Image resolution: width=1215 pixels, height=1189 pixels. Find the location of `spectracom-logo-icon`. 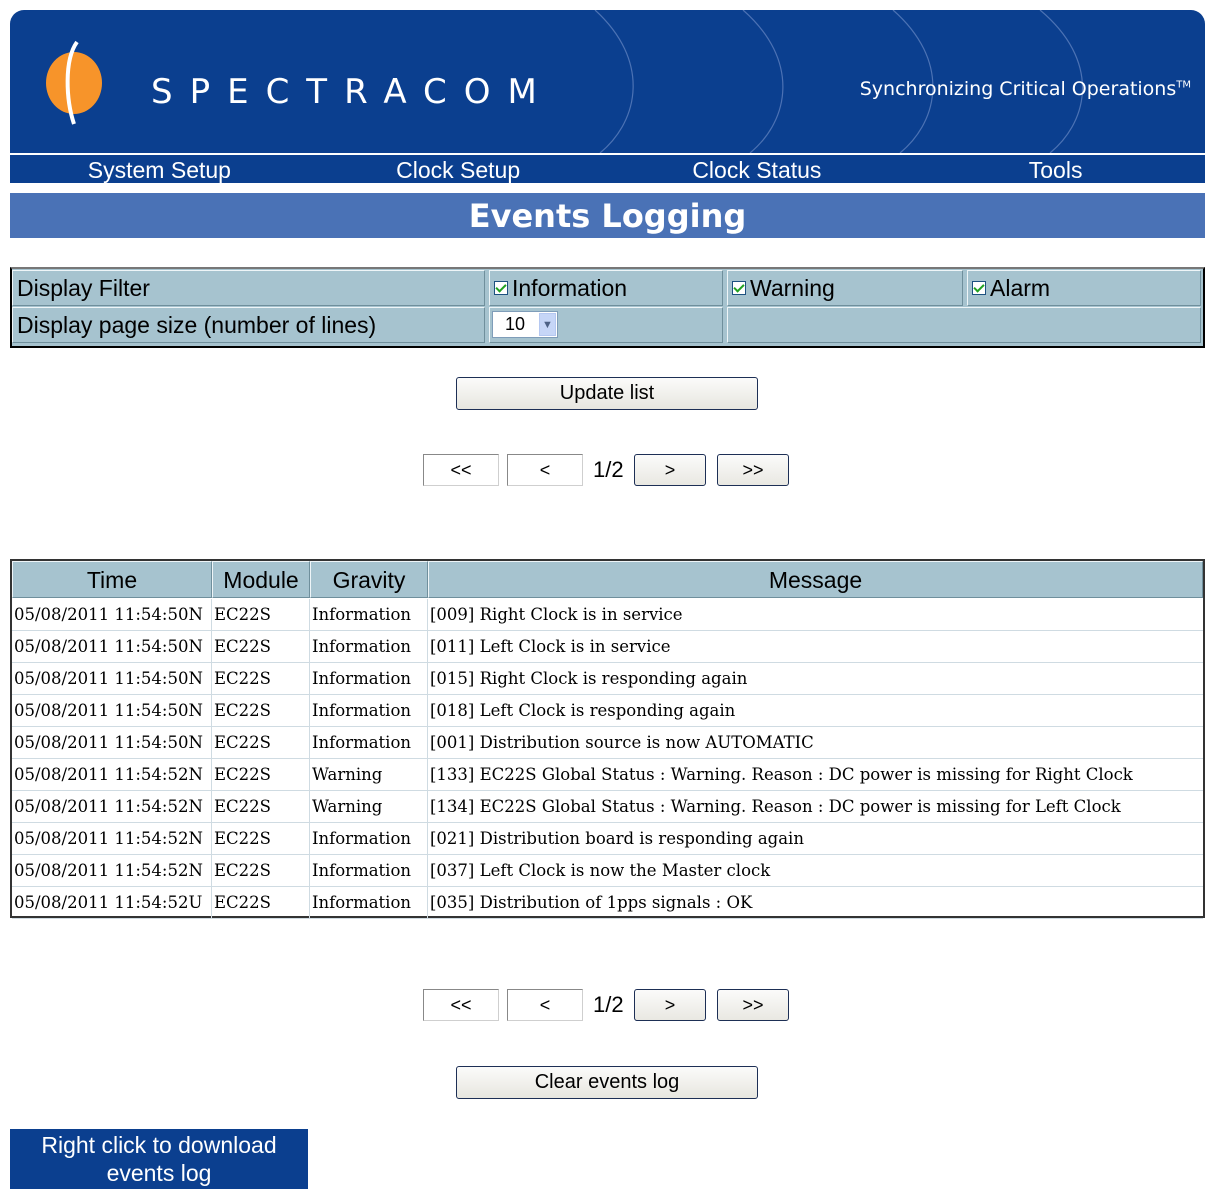

spectracom-logo-icon is located at coordinates (75, 85).